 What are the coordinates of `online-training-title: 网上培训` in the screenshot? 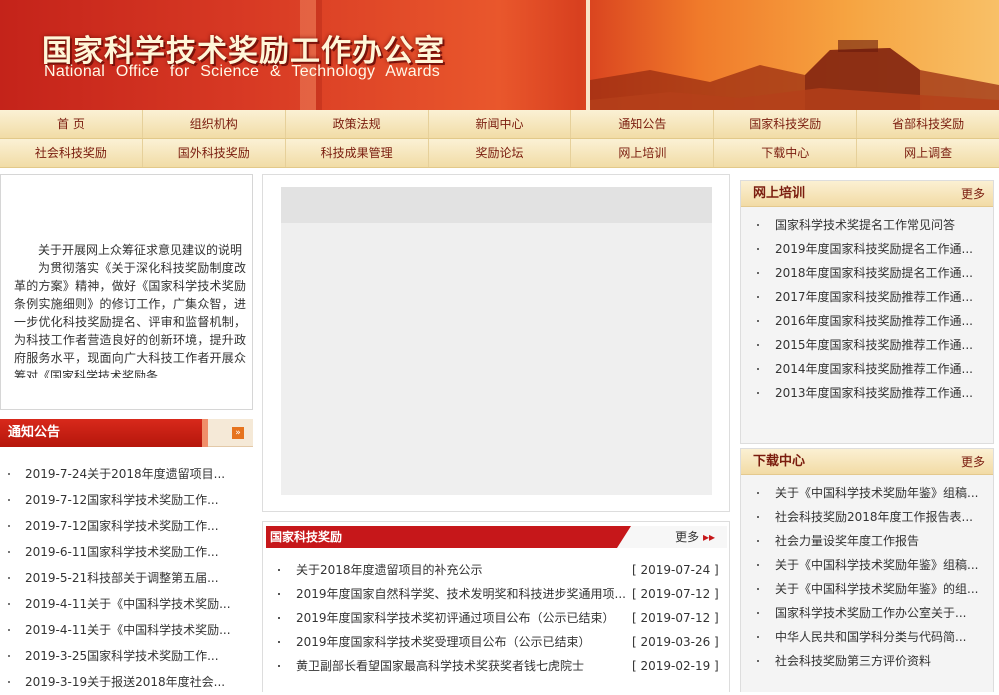 It's located at (779, 193).